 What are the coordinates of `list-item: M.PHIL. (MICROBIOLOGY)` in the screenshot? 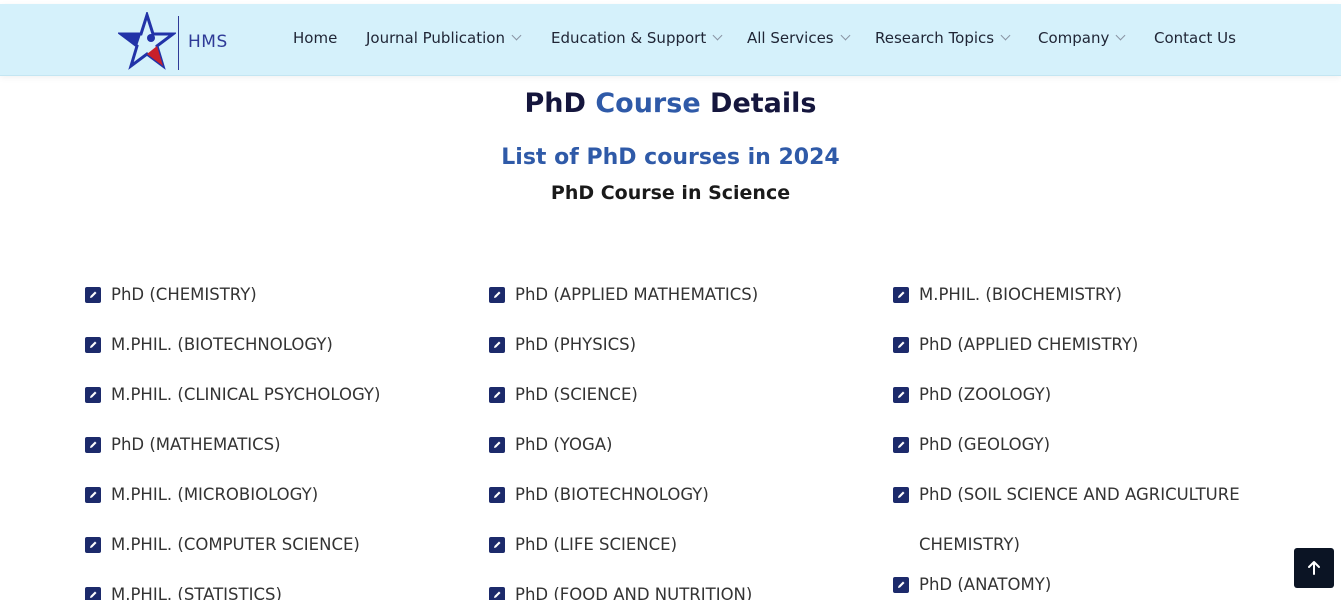 It's located at (280, 505).